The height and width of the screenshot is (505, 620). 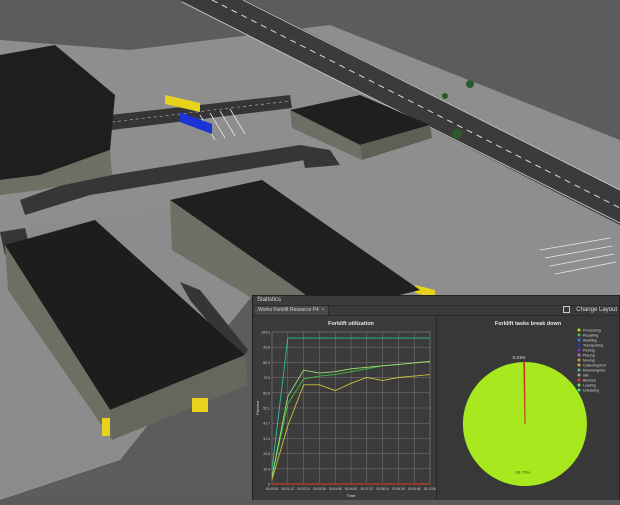 I want to click on pie-data-label: 99.79%, so click(x=522, y=472).